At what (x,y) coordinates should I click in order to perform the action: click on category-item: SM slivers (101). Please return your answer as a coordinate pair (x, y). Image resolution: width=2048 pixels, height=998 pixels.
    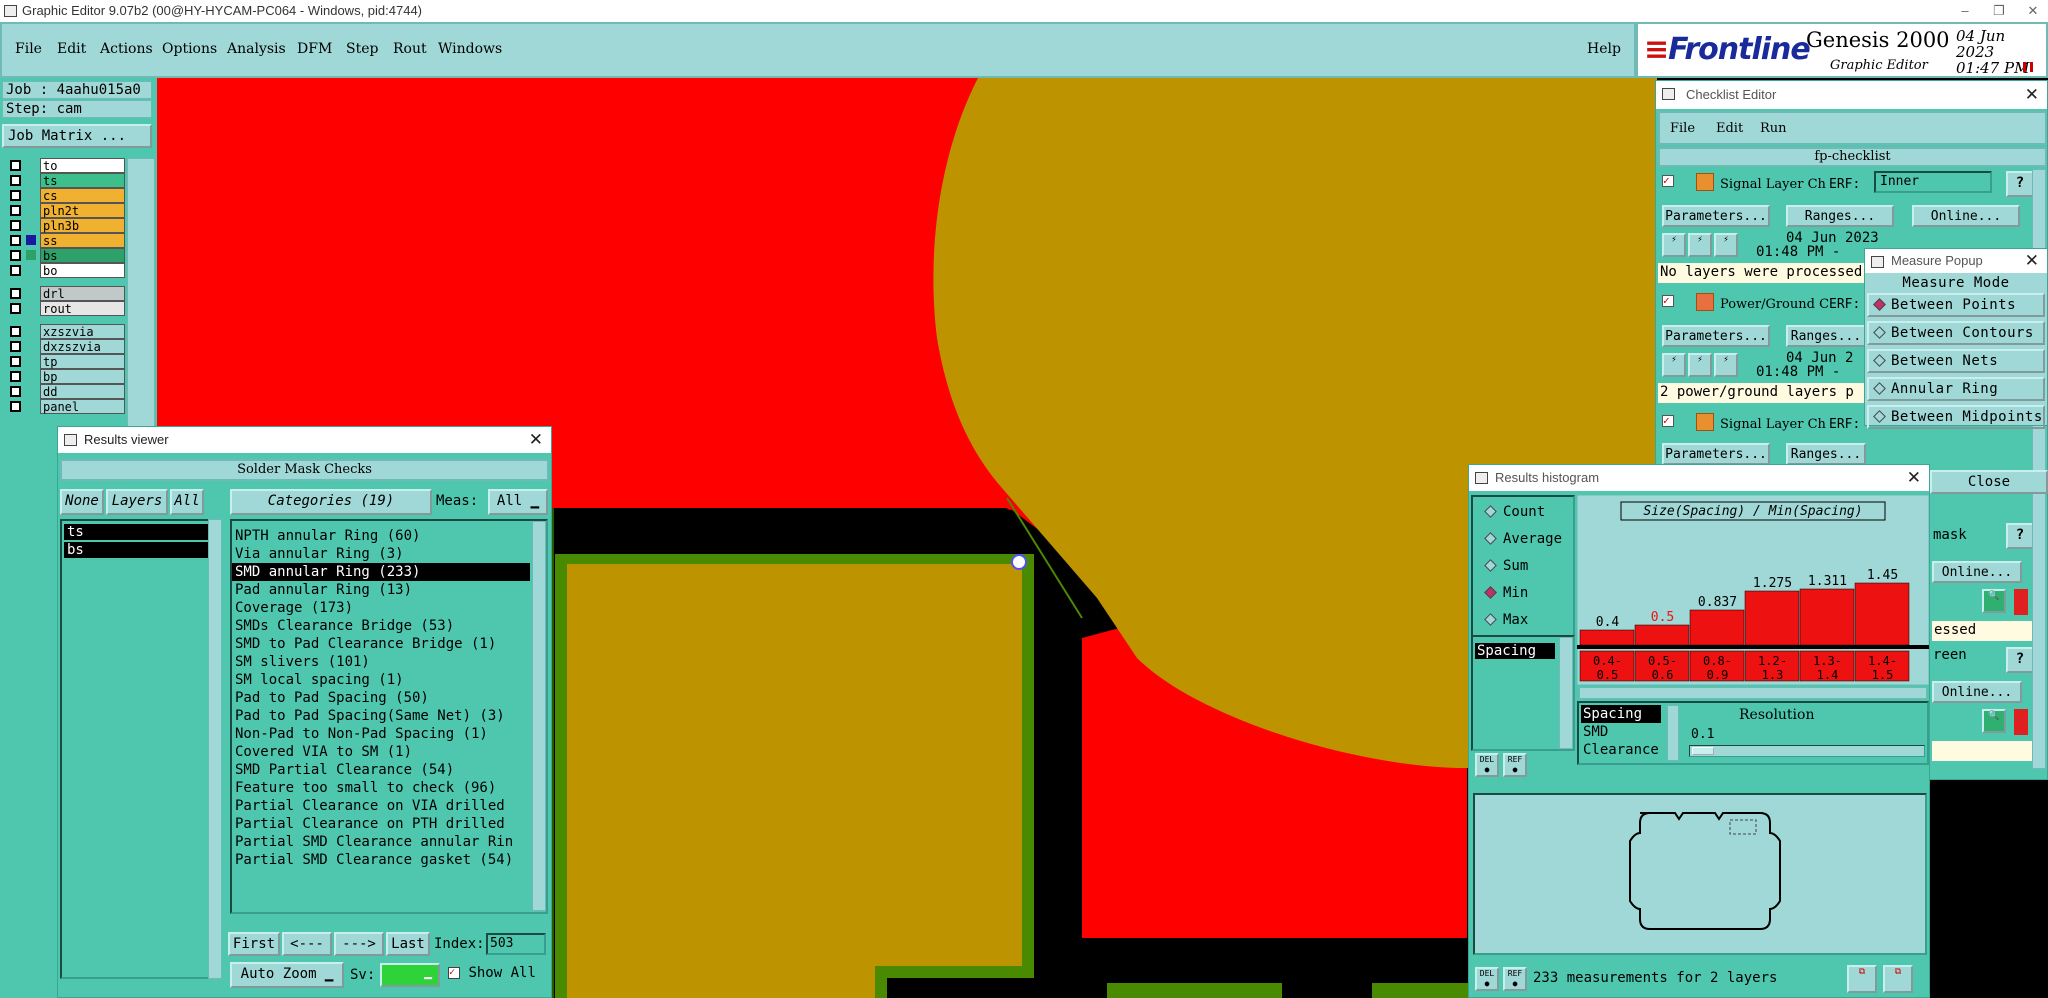
    Looking at the image, I should click on (389, 662).